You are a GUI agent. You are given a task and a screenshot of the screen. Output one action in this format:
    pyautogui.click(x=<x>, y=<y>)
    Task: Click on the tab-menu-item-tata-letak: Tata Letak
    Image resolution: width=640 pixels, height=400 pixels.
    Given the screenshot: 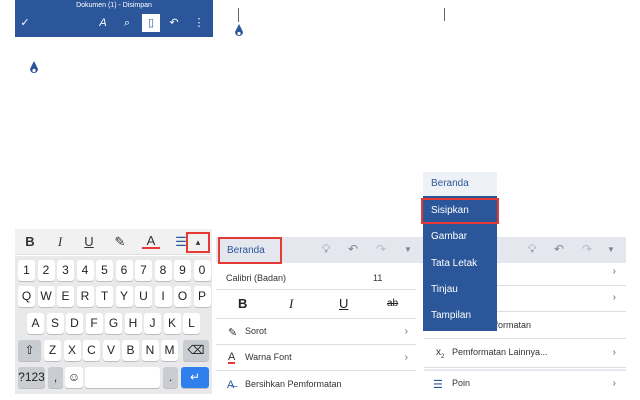 What is the action you would take?
    pyautogui.click(x=460, y=264)
    